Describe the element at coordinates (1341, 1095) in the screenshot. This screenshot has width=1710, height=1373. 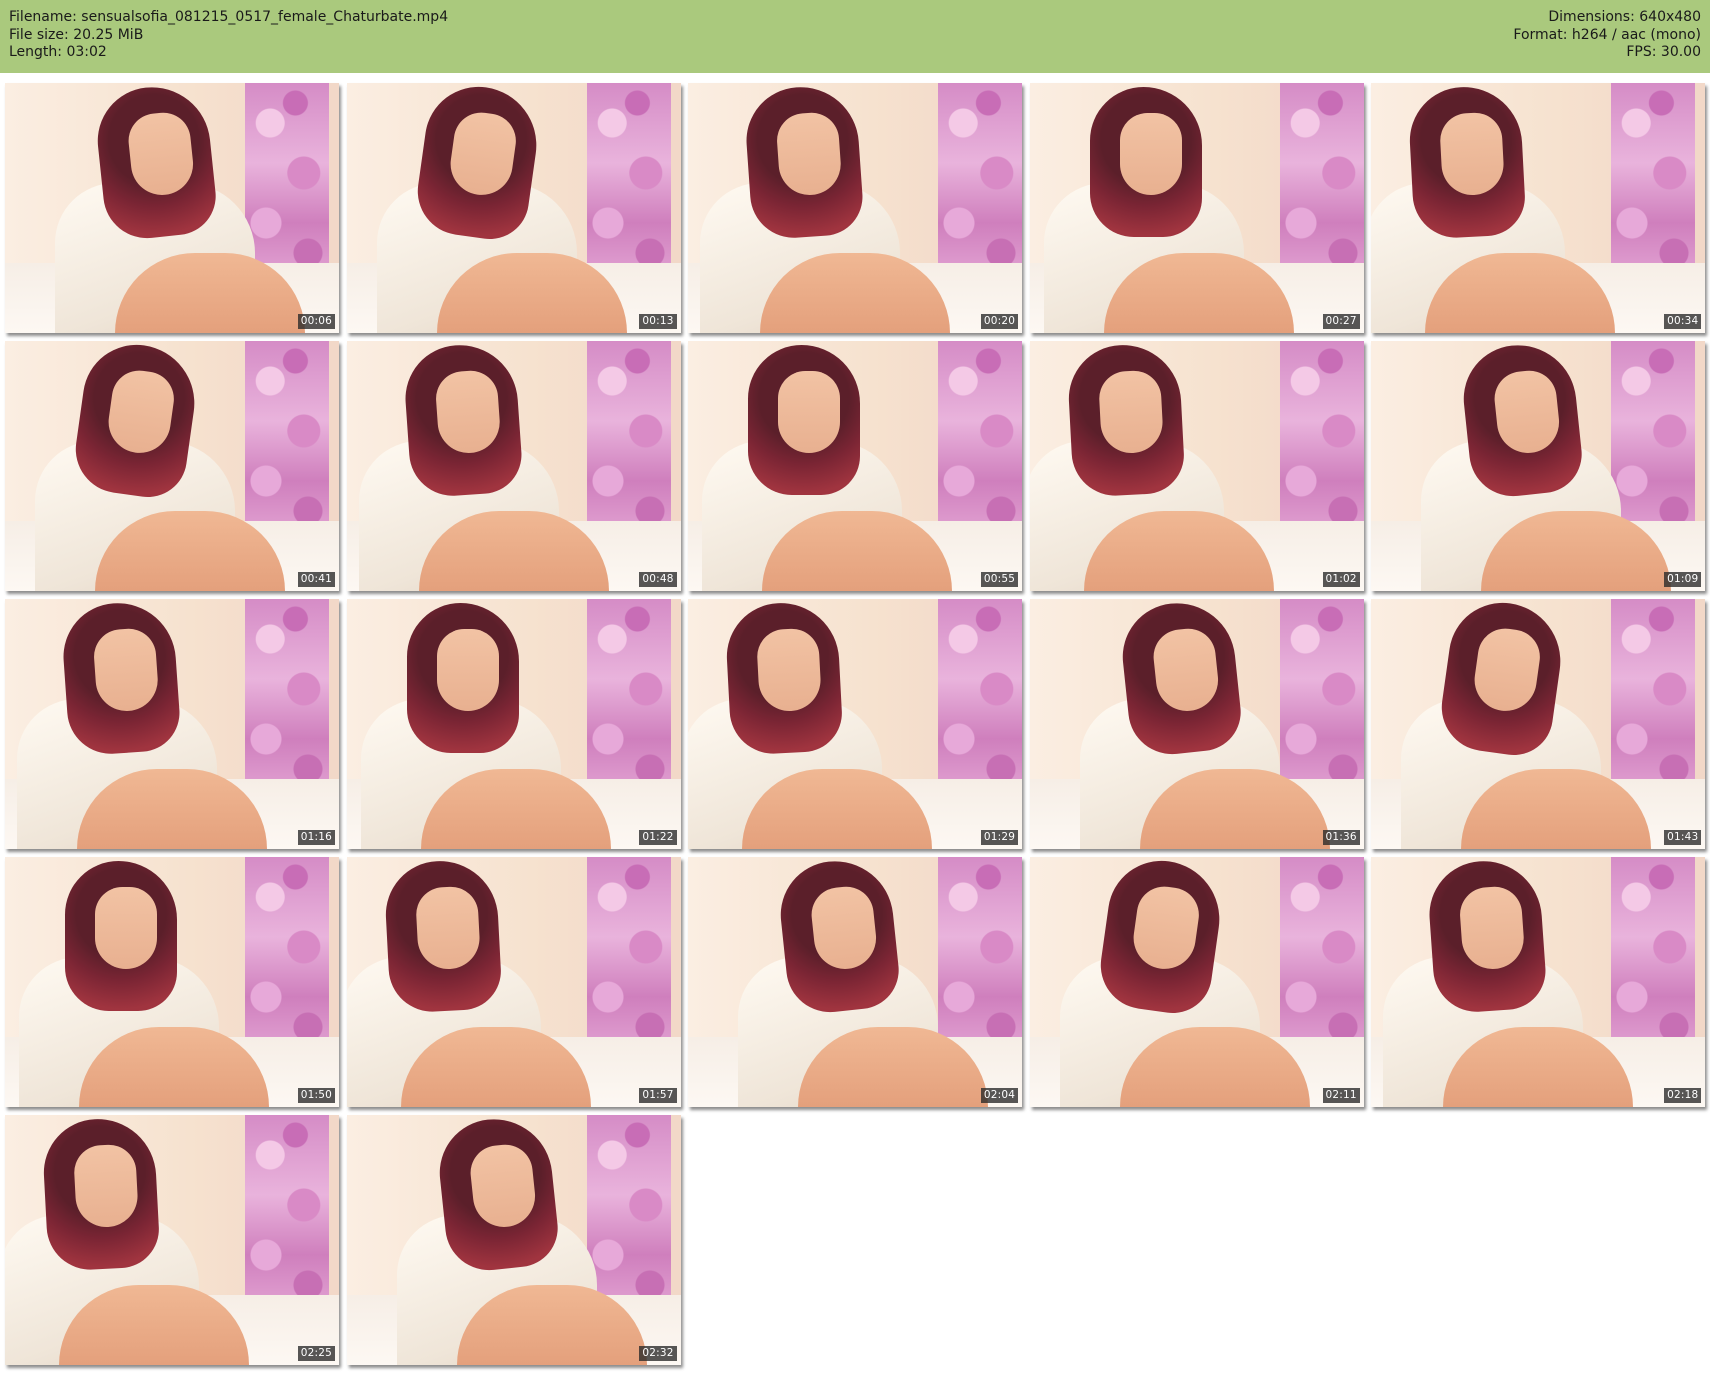
I see `timestamp-label: 02:11` at that location.